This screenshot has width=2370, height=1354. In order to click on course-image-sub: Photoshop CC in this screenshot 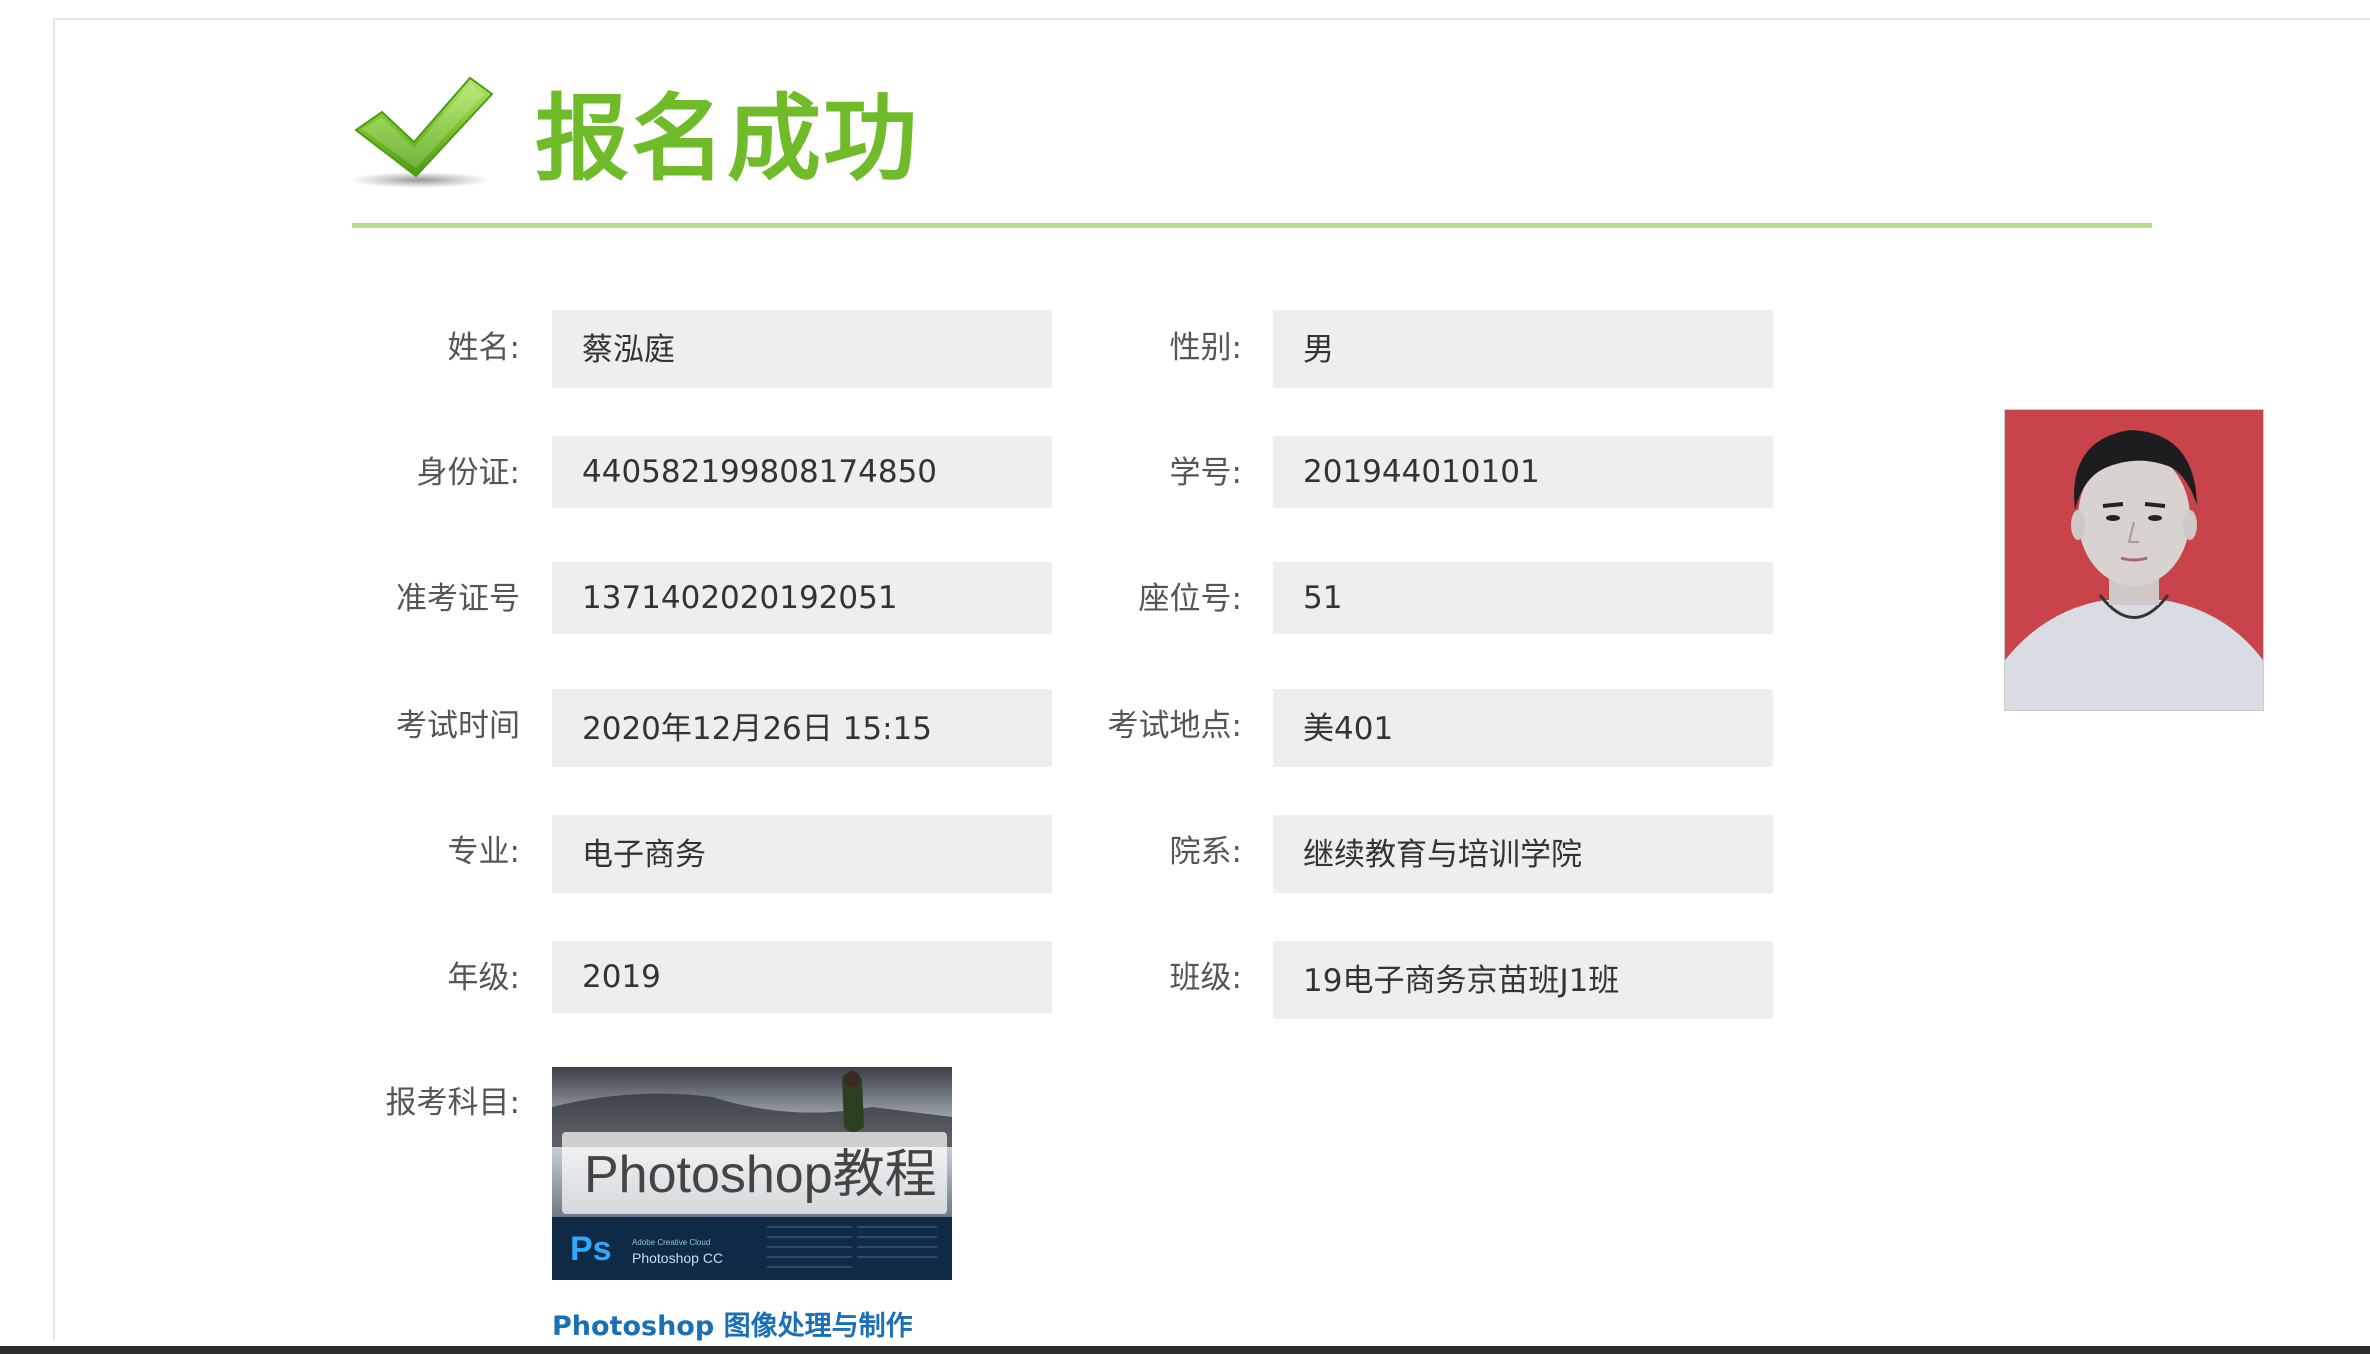, I will do `click(677, 1258)`.